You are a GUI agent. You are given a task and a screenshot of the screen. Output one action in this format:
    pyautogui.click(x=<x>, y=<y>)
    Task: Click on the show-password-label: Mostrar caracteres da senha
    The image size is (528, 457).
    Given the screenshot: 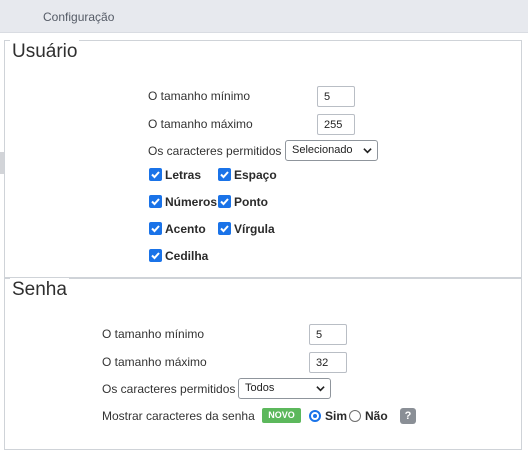 What is the action you would take?
    pyautogui.click(x=178, y=416)
    